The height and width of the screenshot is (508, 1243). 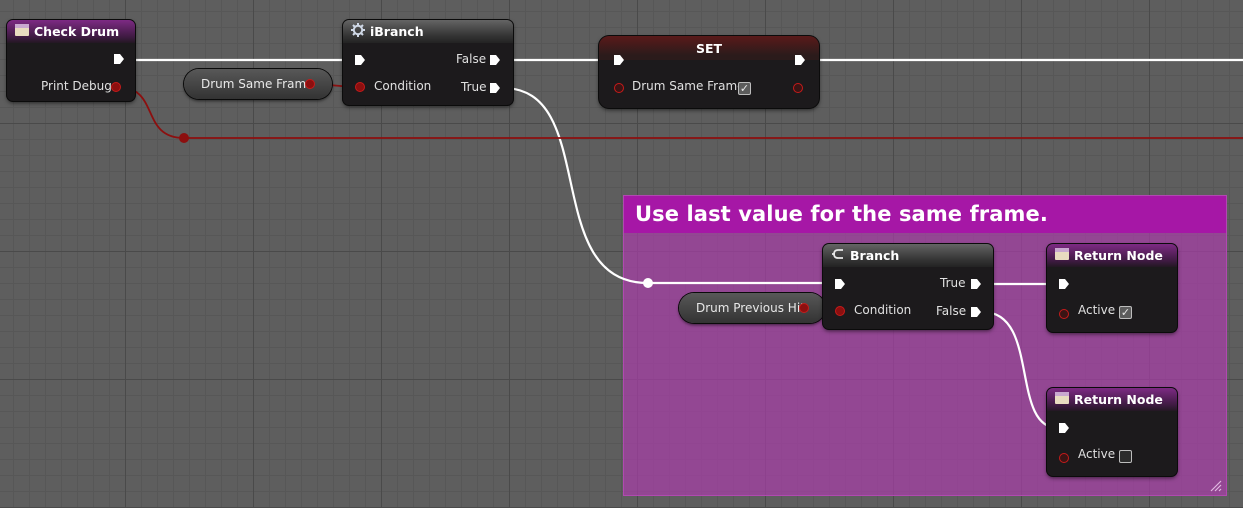 I want to click on active-checkbox: ✓, so click(x=1125, y=312).